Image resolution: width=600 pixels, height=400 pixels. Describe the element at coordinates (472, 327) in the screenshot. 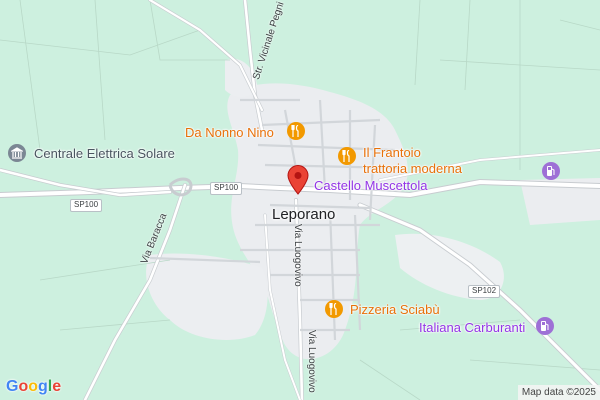

I see `poi-label-italiana-carburanti: Italiana Carburanti` at that location.